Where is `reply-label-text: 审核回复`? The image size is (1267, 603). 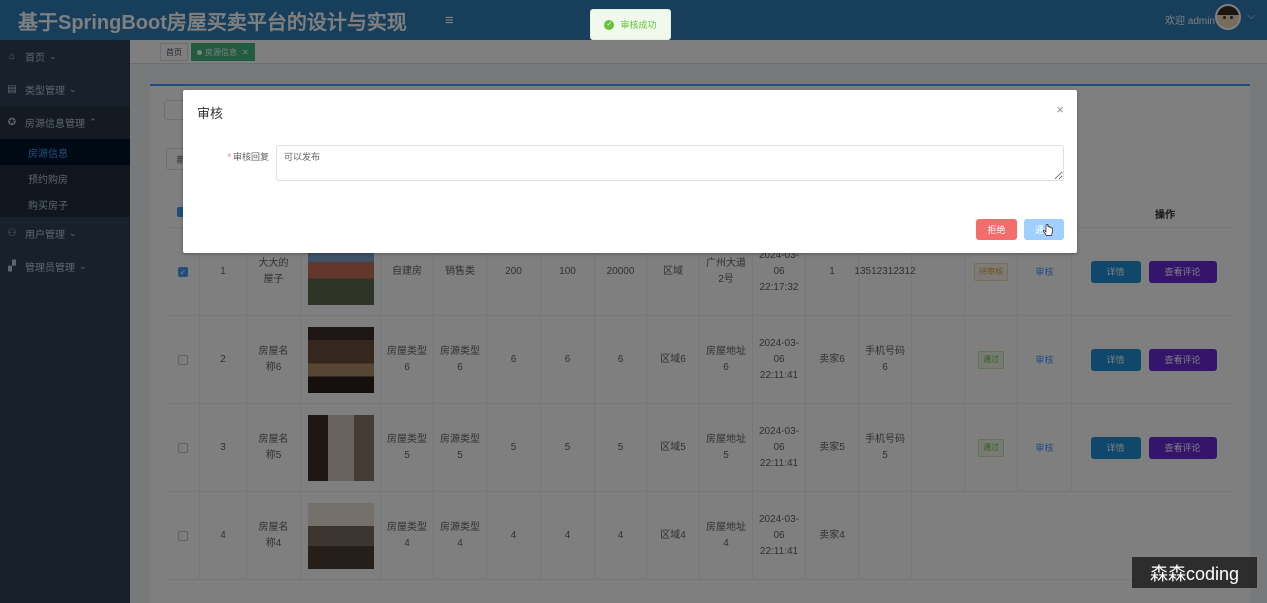 reply-label-text: 审核回复 is located at coordinates (250, 157).